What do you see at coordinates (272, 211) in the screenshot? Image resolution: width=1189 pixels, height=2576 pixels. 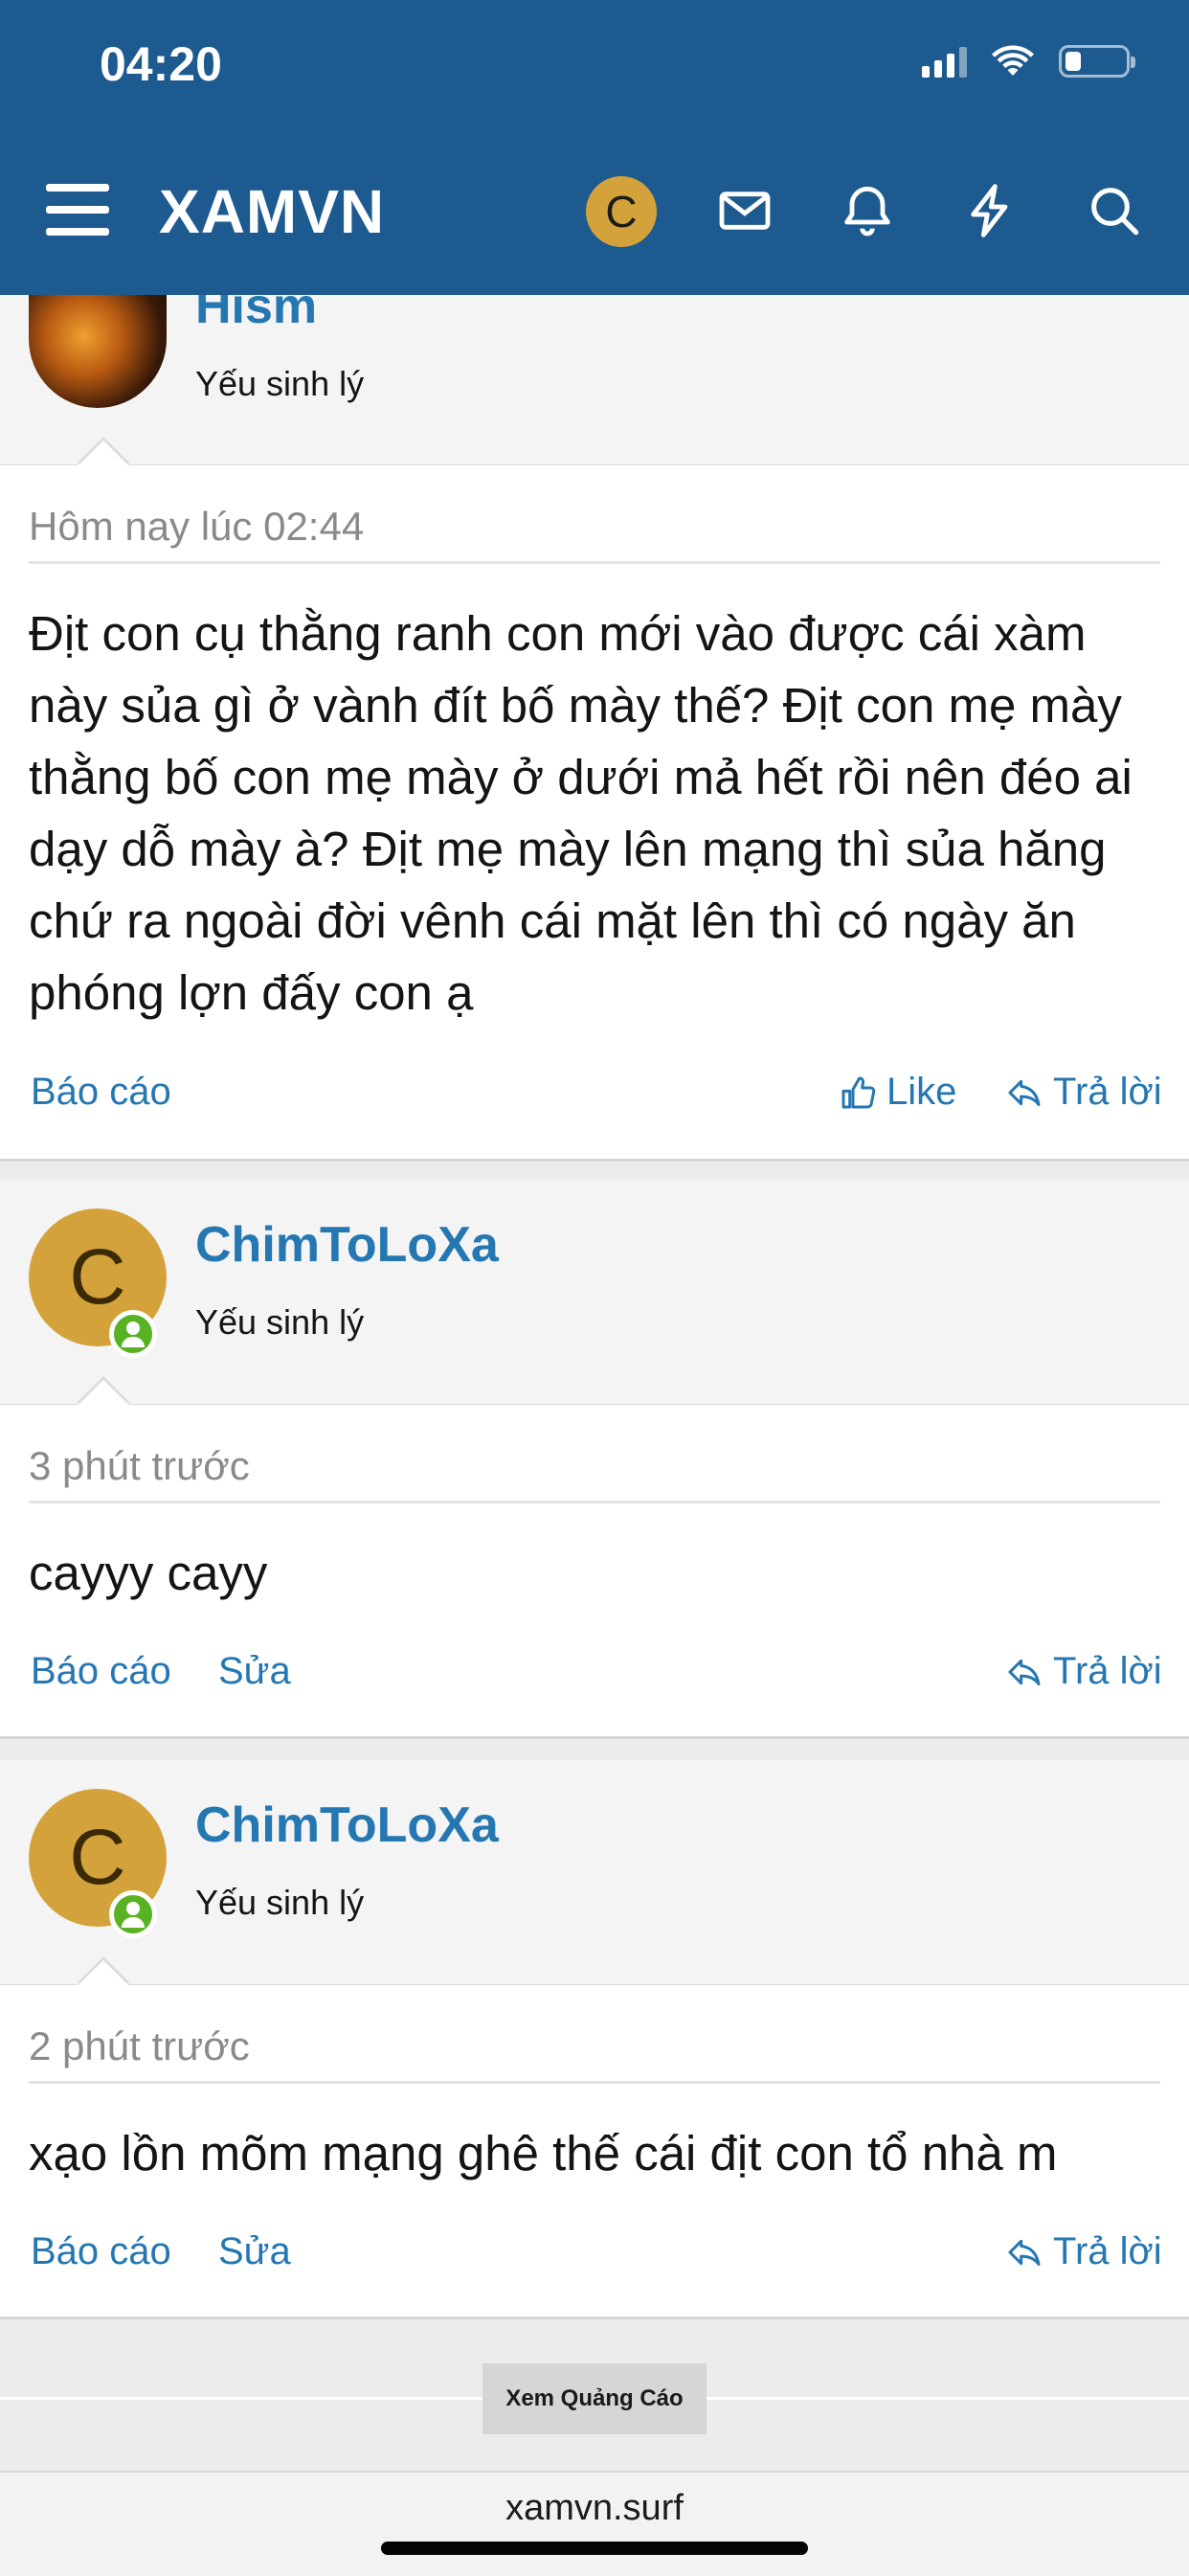 I see `site-logo: XAMVN` at bounding box center [272, 211].